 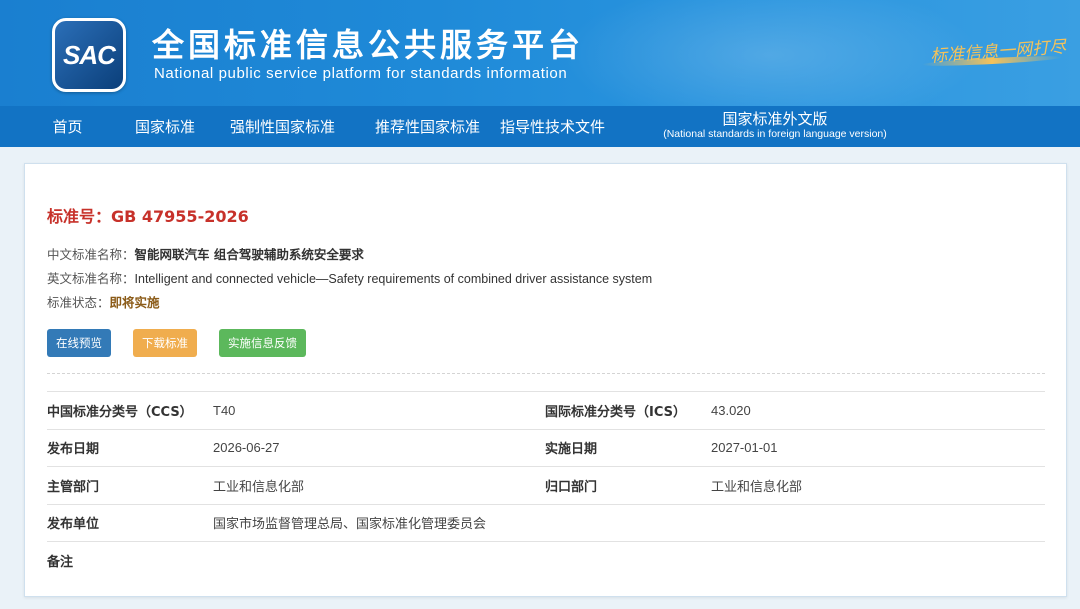 I want to click on publish-date-value: 2026-06-27, so click(x=246, y=448).